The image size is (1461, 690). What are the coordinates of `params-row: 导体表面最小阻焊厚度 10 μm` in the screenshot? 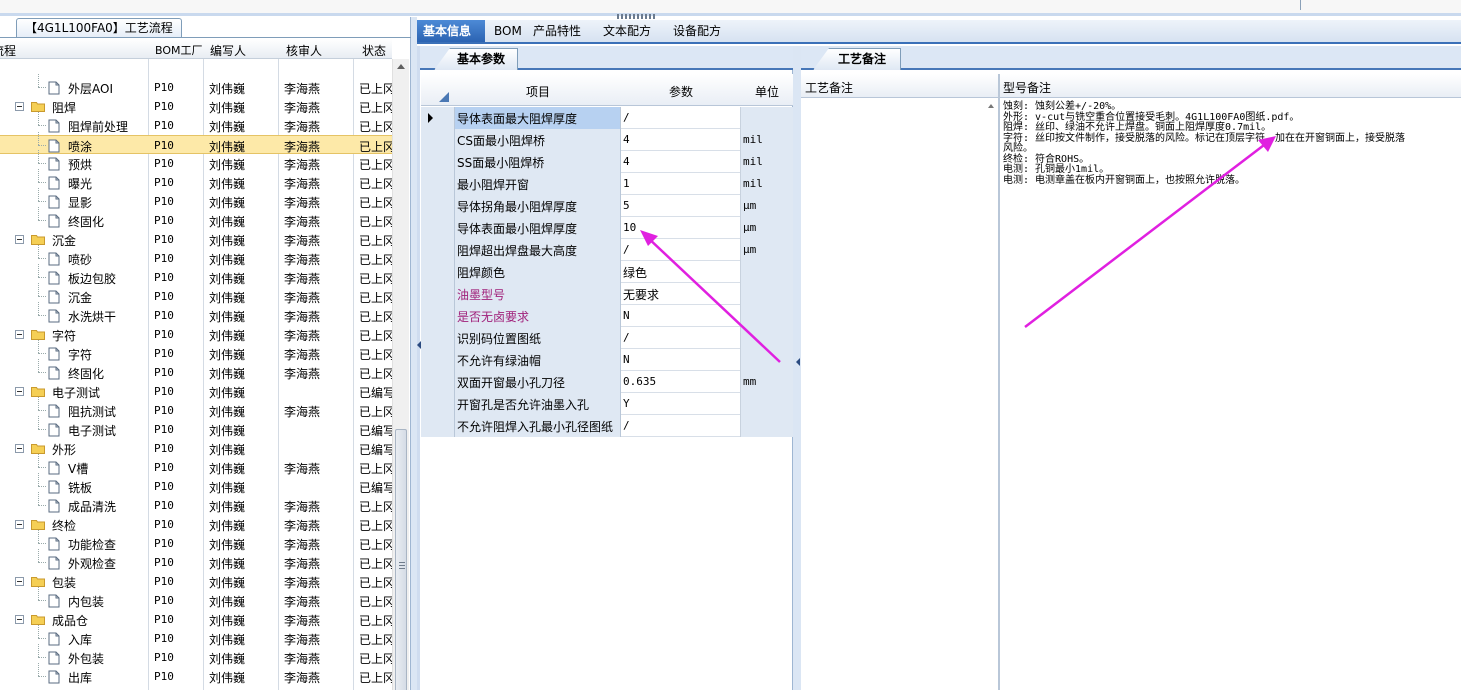 It's located at (607, 228).